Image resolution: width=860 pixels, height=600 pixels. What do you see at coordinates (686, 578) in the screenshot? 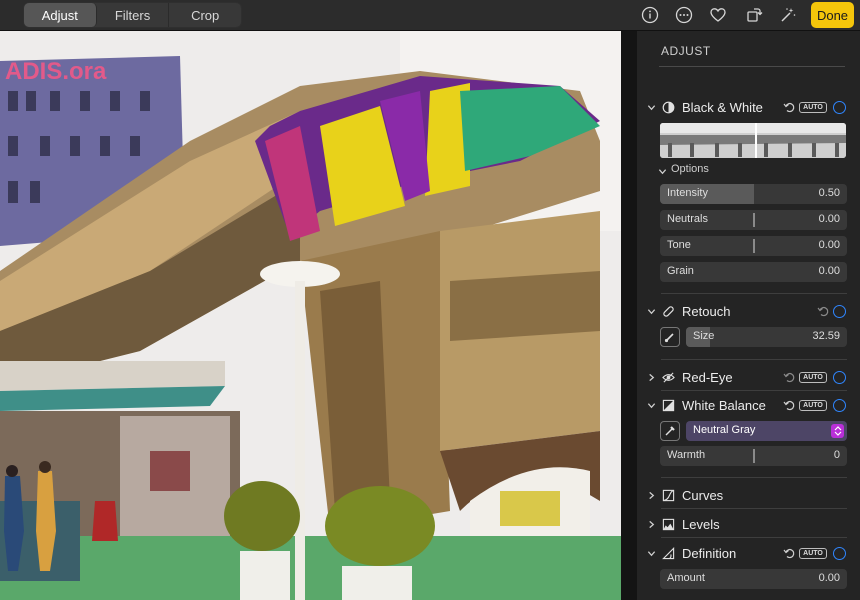
I see `slider-label: Amount` at bounding box center [686, 578].